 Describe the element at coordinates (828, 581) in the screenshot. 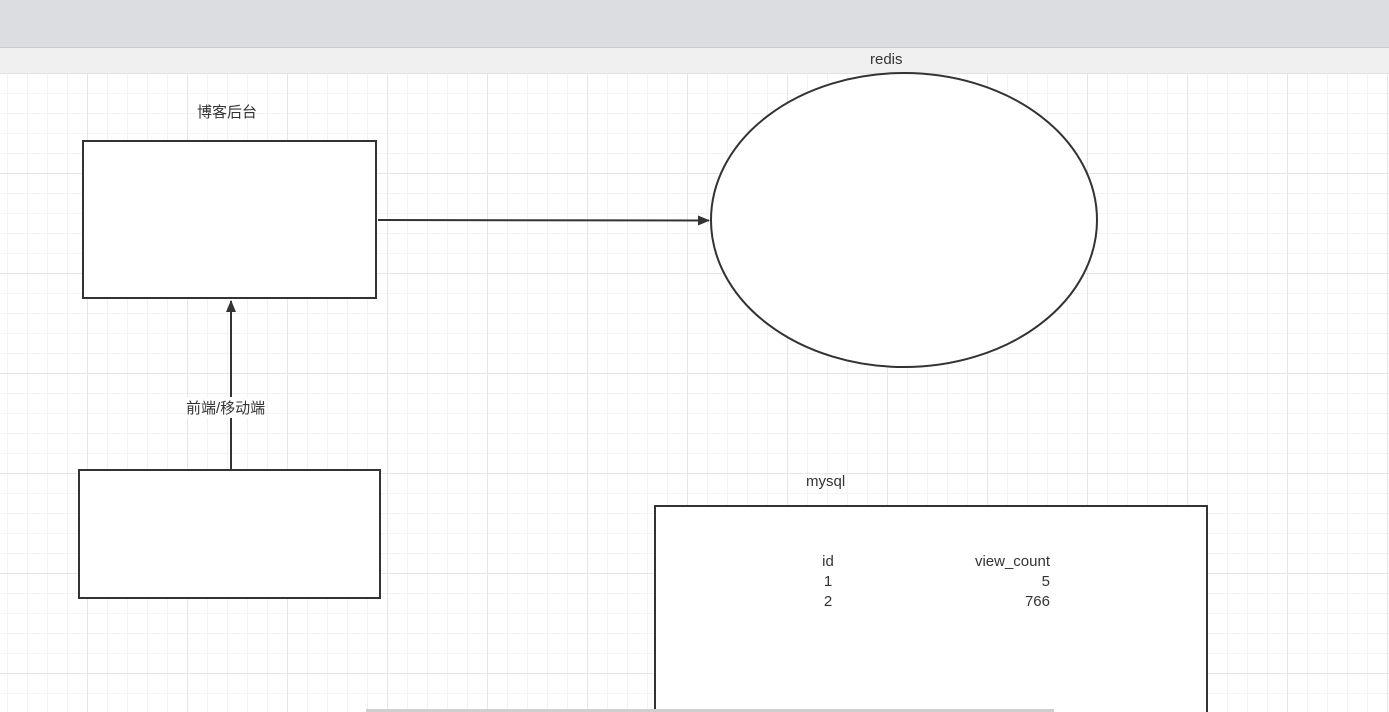

I see `table-cell-id: 1` at that location.